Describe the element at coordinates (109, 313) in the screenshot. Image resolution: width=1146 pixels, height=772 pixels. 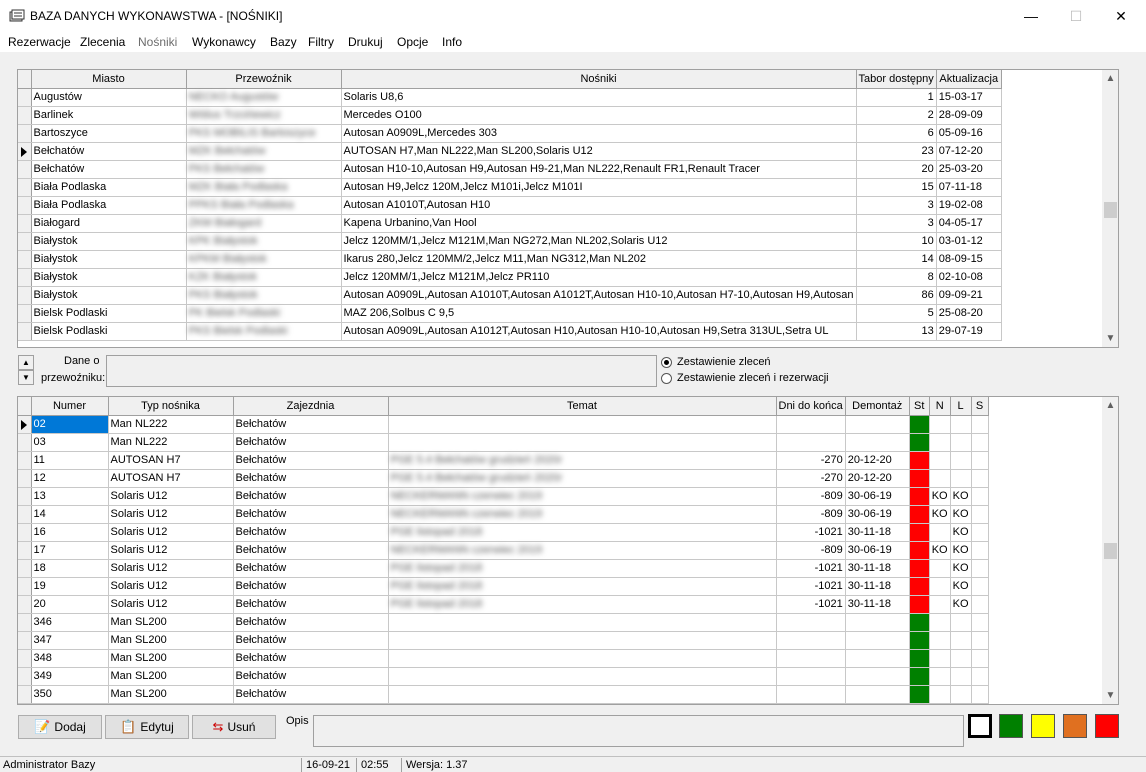
I see `cell-miasto: Bielsk Podlaski` at that location.